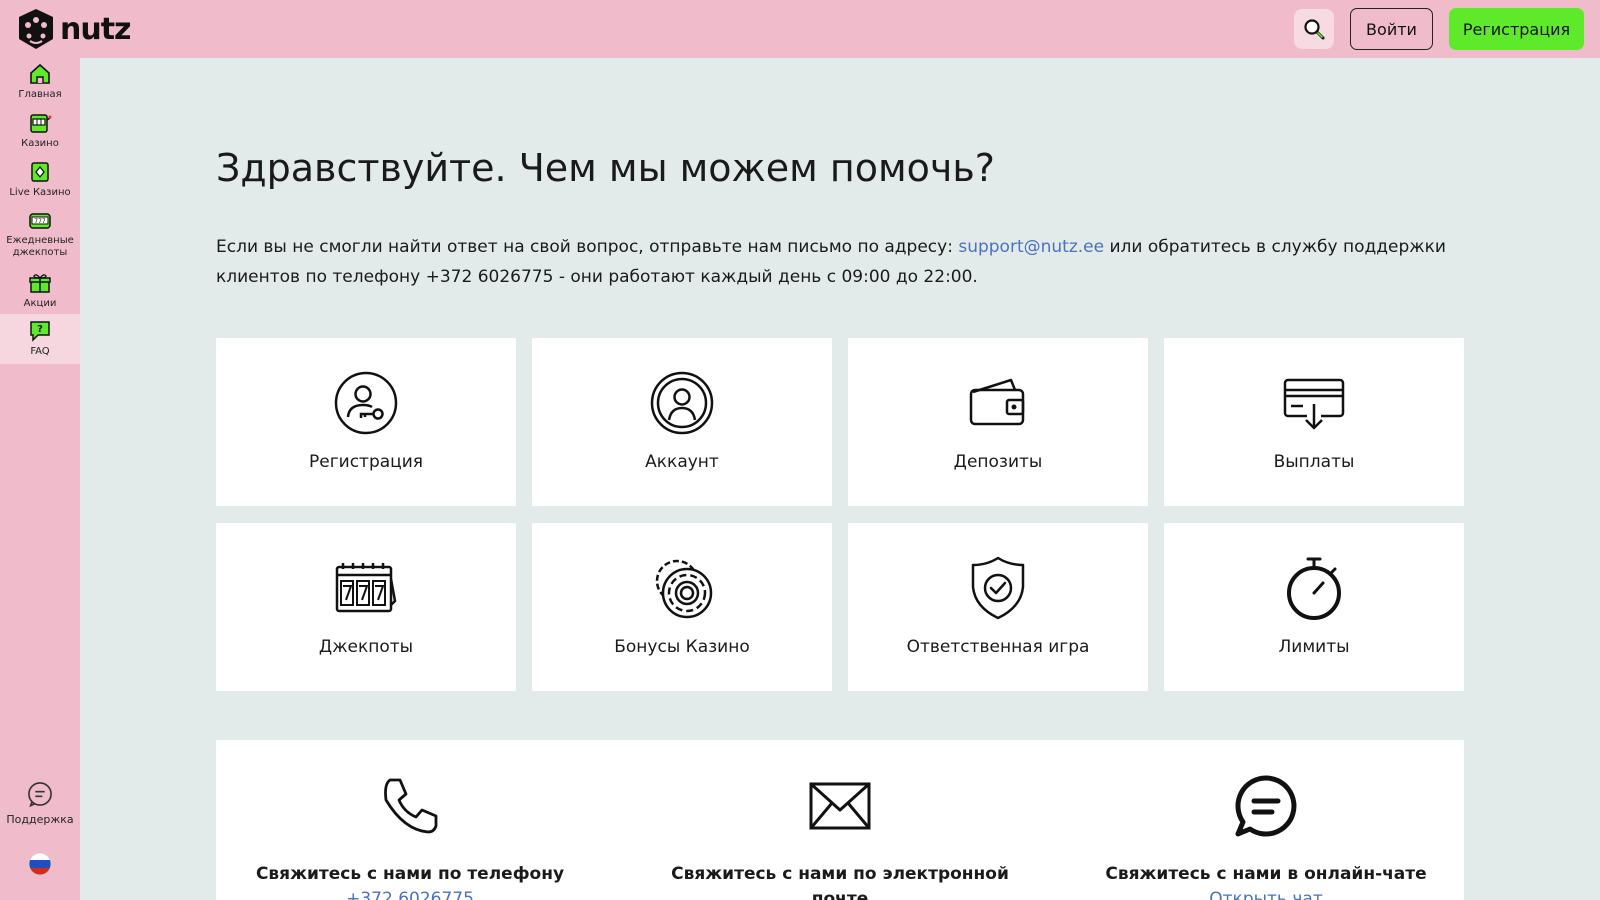 The height and width of the screenshot is (900, 1600). What do you see at coordinates (840, 806) in the screenshot?
I see `mail-icon` at bounding box center [840, 806].